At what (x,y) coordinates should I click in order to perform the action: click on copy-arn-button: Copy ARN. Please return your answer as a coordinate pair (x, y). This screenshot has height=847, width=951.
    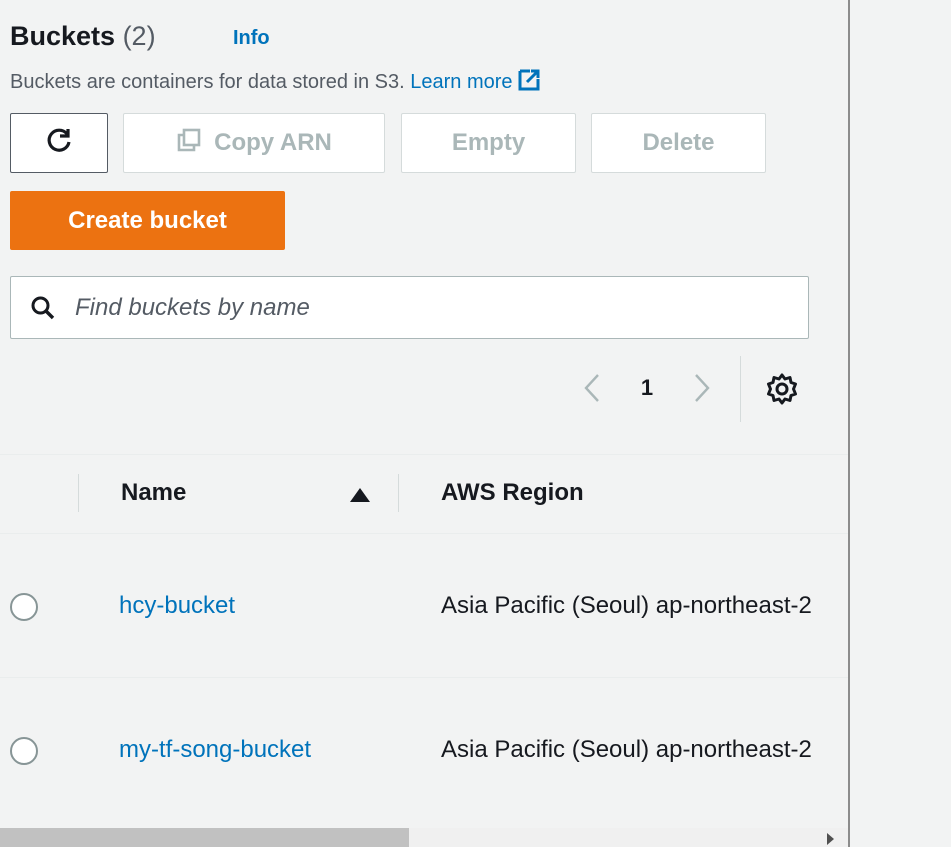
    Looking at the image, I should click on (254, 143).